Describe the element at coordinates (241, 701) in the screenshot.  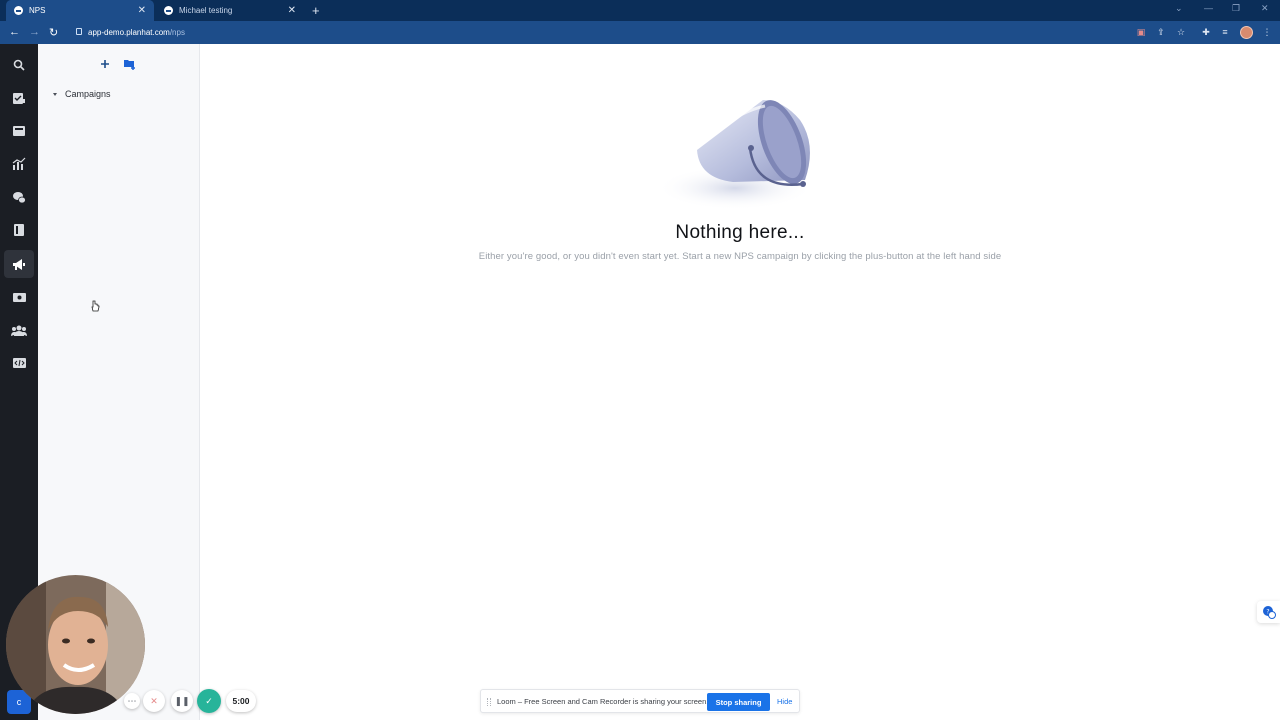
I see `loom-timer: 5:00` at that location.